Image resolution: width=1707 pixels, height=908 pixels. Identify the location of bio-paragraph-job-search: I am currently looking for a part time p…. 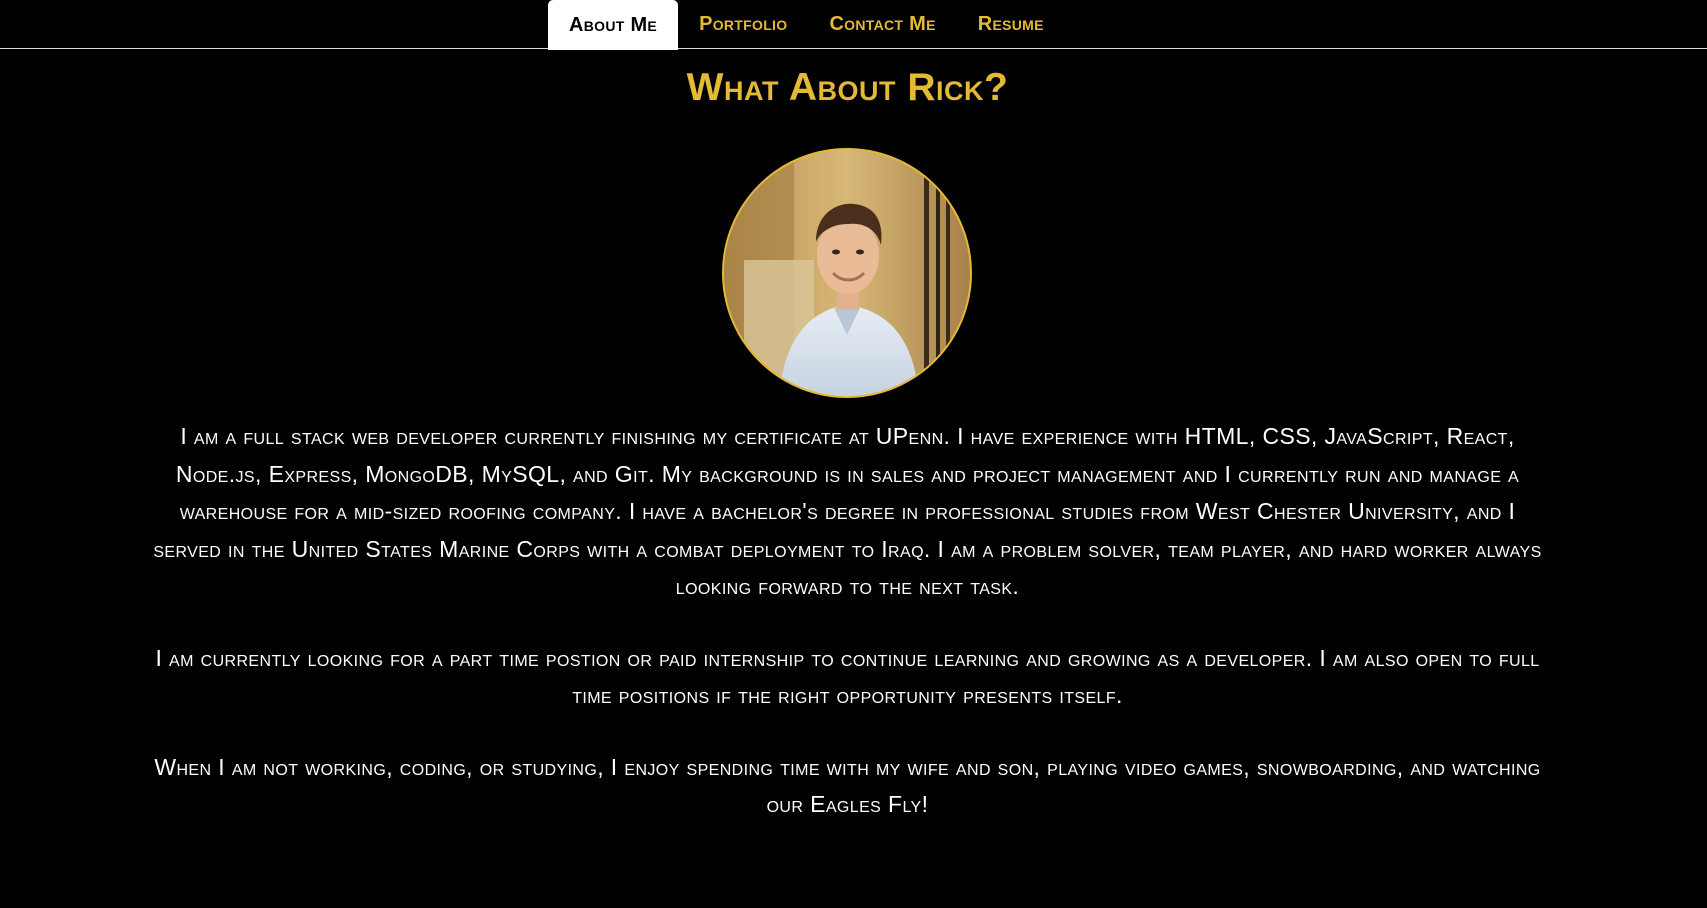
(847, 676).